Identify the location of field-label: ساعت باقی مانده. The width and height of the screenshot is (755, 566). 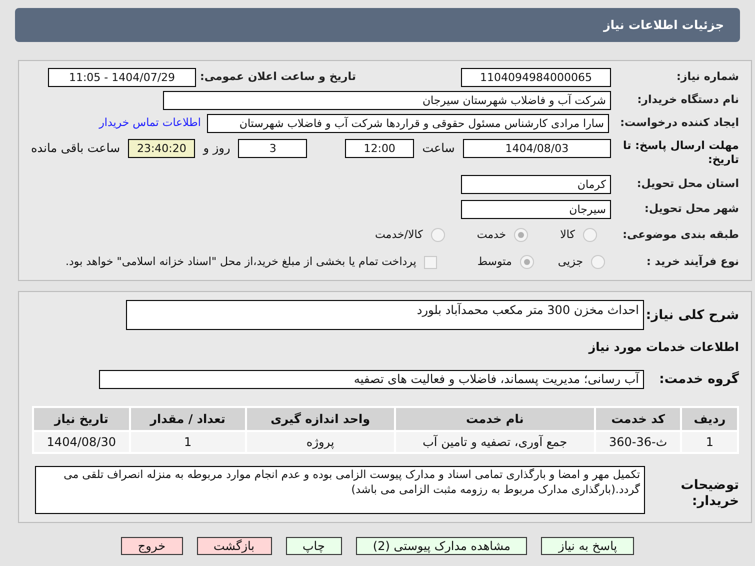
(75, 148).